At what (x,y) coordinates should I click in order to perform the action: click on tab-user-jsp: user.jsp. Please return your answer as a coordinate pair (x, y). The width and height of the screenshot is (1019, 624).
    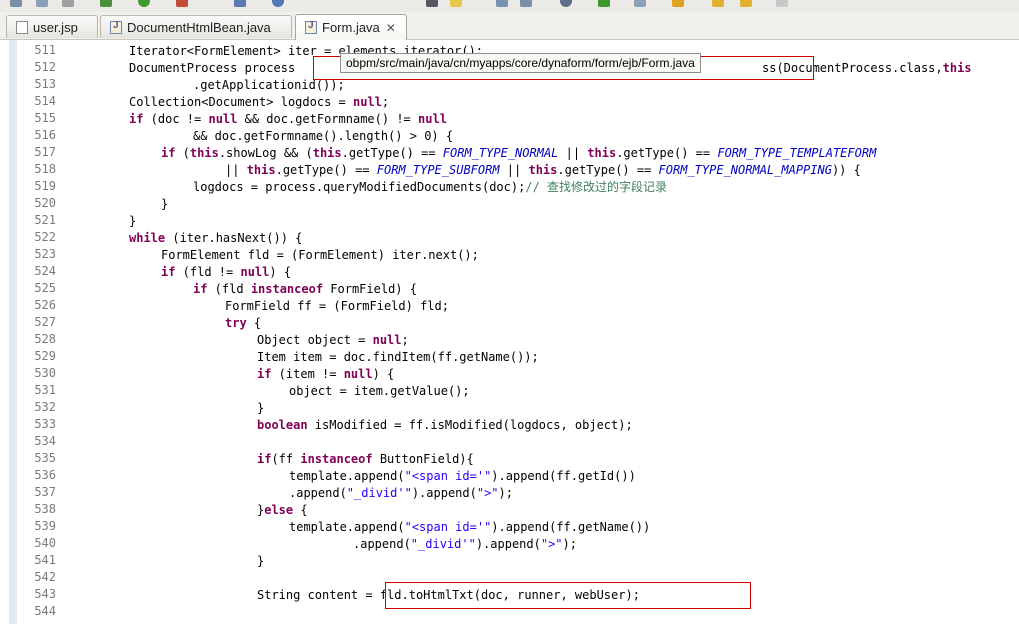
    Looking at the image, I should click on (52, 26).